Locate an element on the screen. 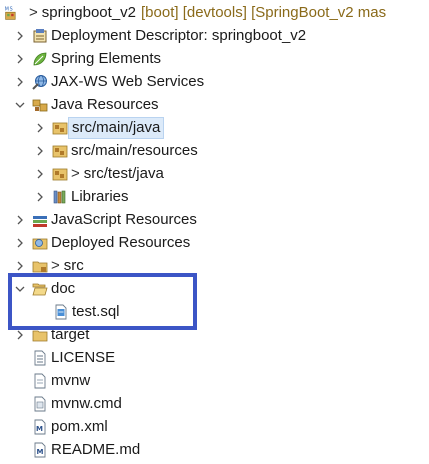 The image size is (429, 464). tree-row-src: > src is located at coordinates (214, 265).